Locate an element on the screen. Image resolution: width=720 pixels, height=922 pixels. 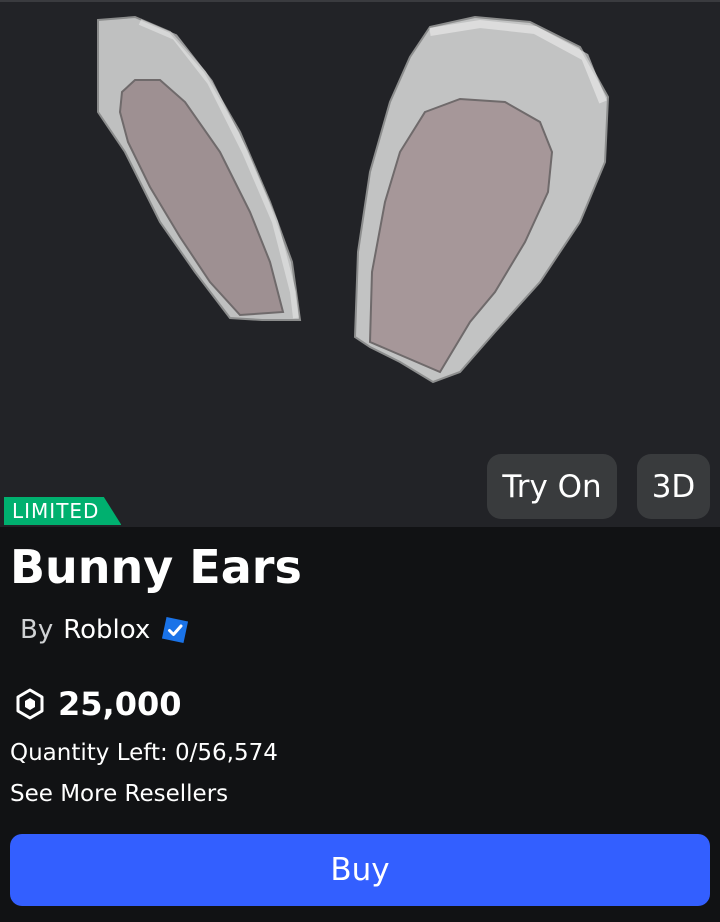
see-more-resellers-link: See More Resellers is located at coordinates (119, 794).